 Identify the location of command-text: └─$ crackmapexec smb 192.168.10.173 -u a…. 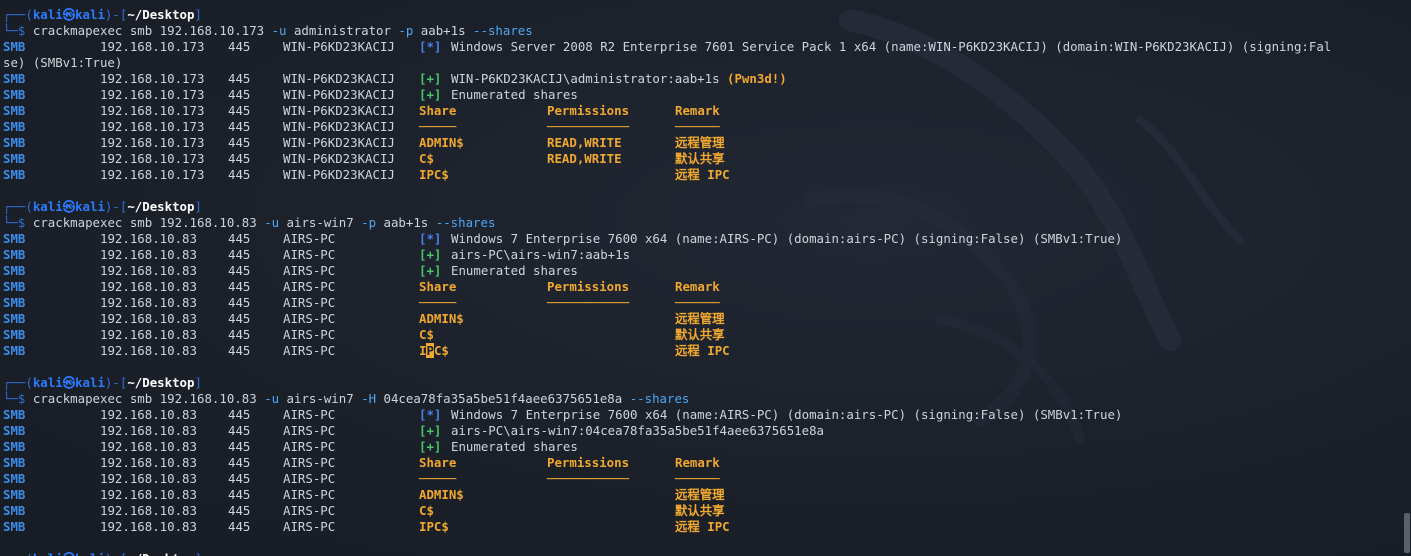
(268, 31).